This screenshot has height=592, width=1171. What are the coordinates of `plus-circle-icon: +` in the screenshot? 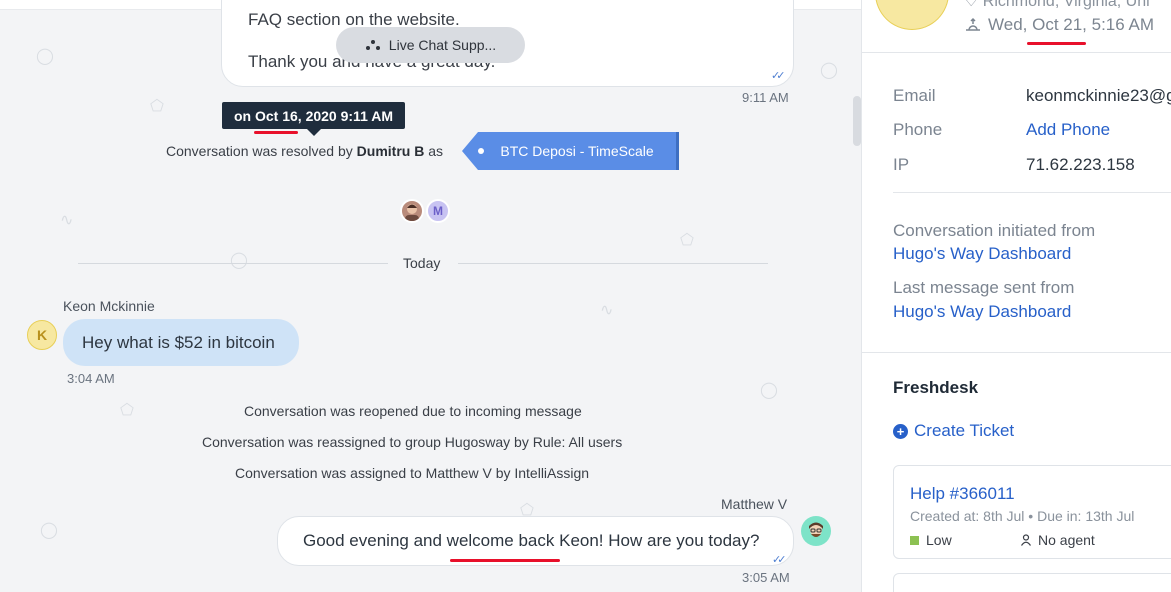 It's located at (900, 431).